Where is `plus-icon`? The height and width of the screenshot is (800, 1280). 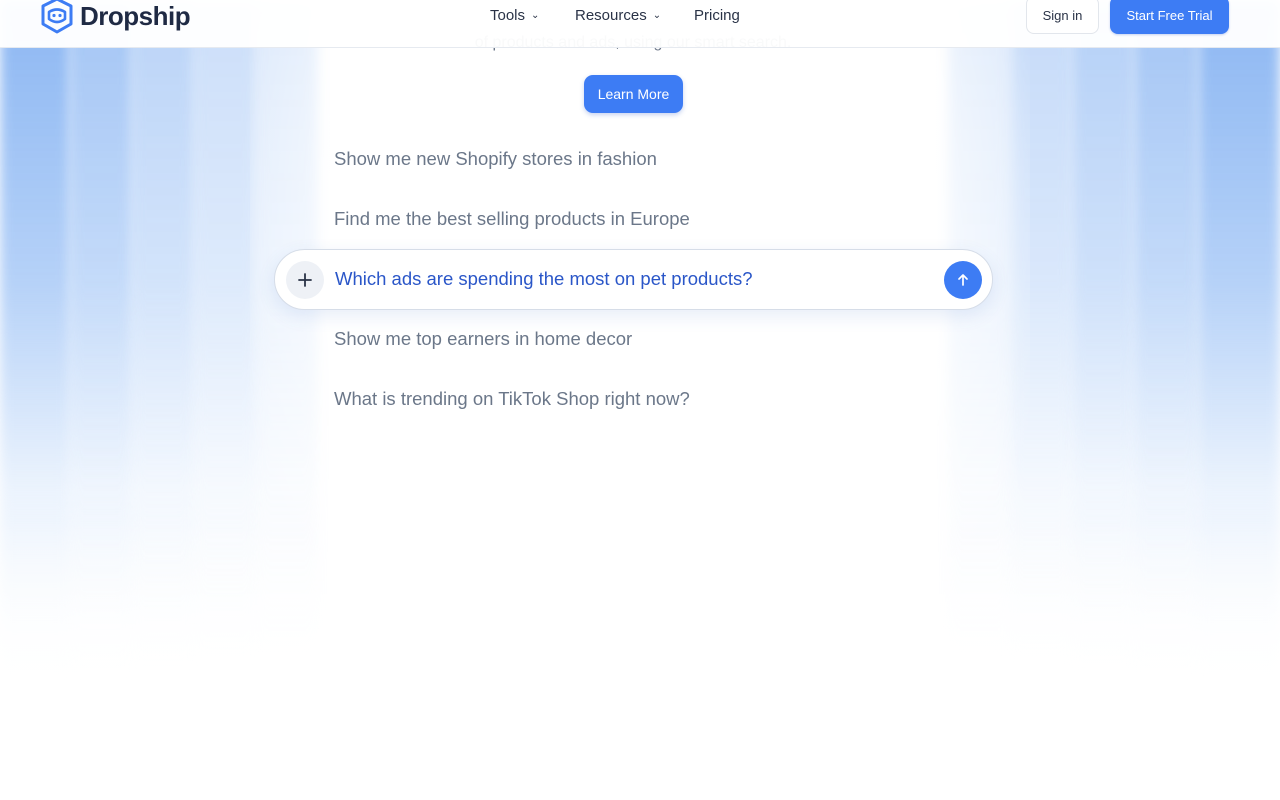 plus-icon is located at coordinates (305, 280).